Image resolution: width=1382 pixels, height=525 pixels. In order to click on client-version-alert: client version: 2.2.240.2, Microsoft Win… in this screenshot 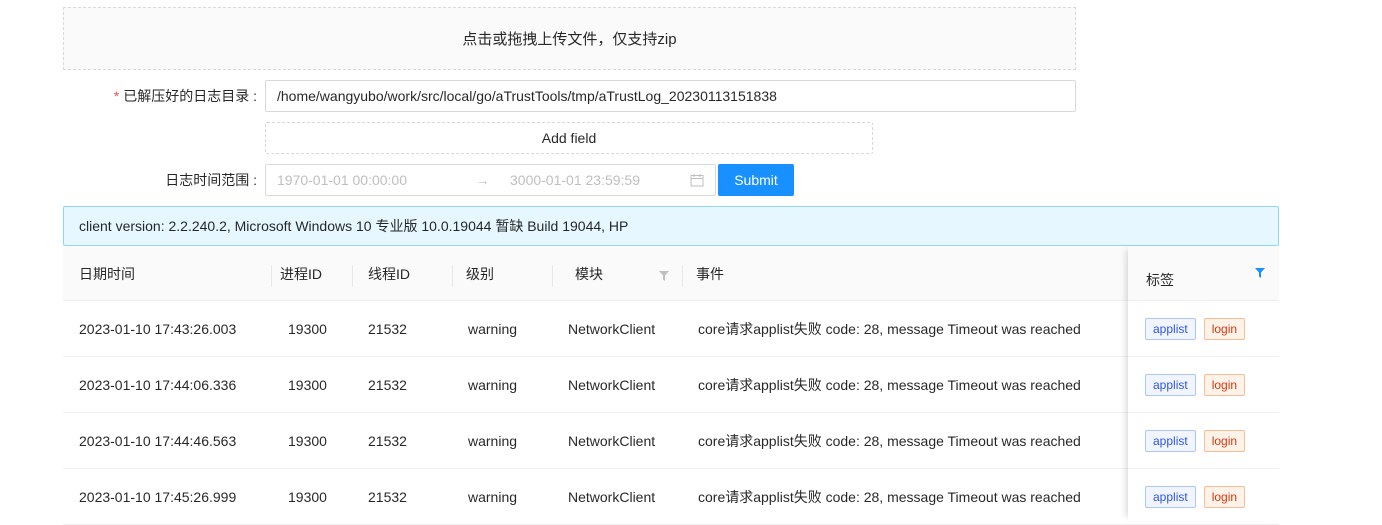, I will do `click(671, 226)`.